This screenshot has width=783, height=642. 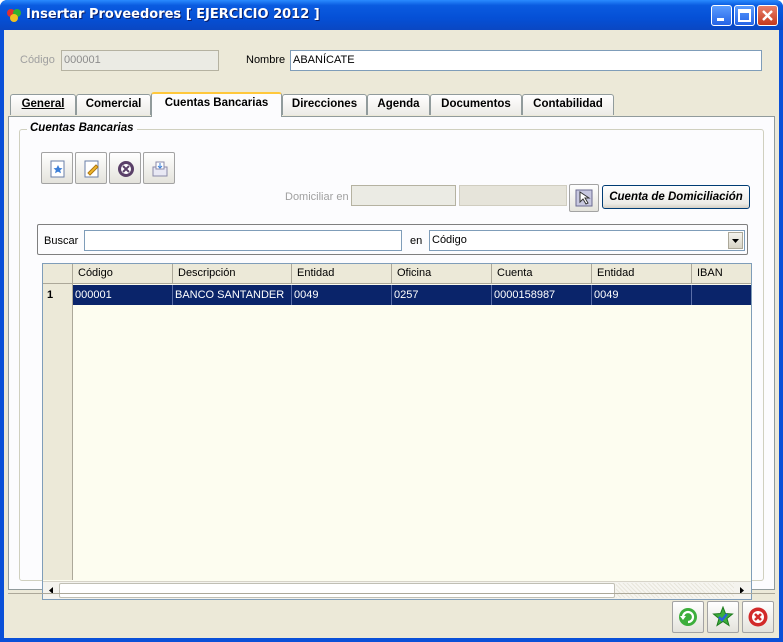 I want to click on close-button, so click(x=767, y=15).